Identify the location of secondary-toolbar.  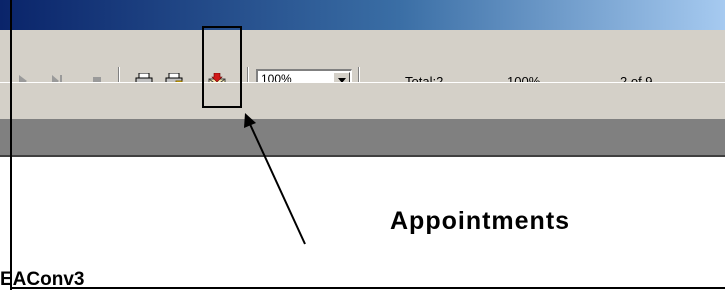
(362, 100).